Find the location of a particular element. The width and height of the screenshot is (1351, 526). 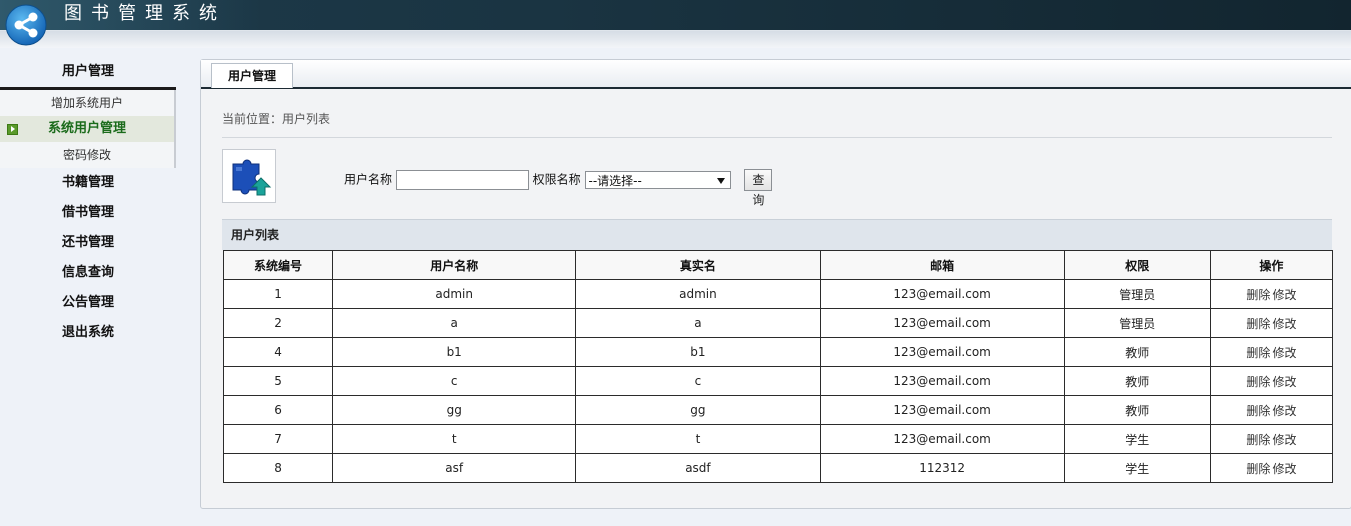

cell-realname: c is located at coordinates (698, 381).